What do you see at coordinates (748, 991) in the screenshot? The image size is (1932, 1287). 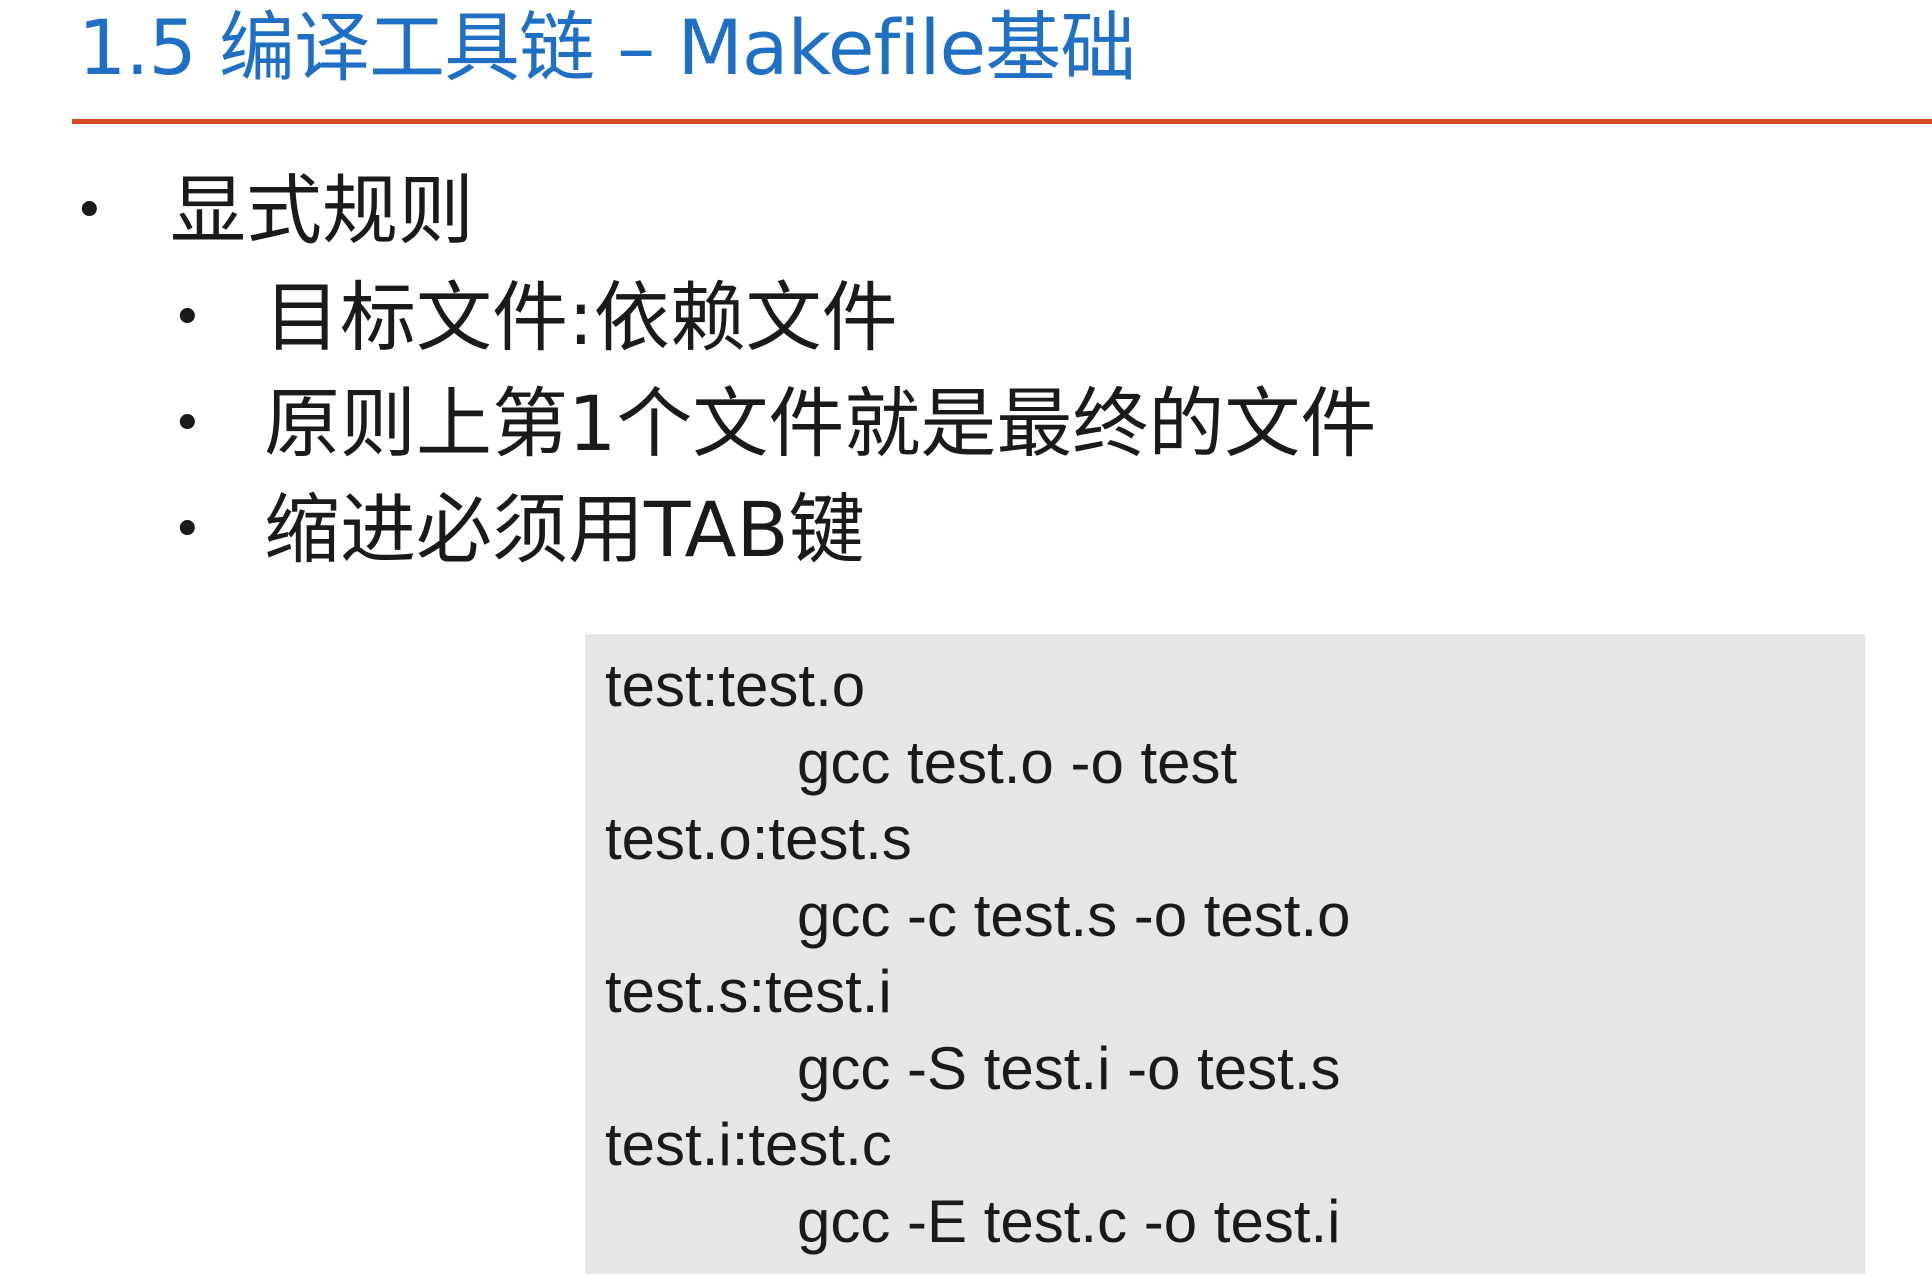 I see `code-line-target: test.s:test.i` at bounding box center [748, 991].